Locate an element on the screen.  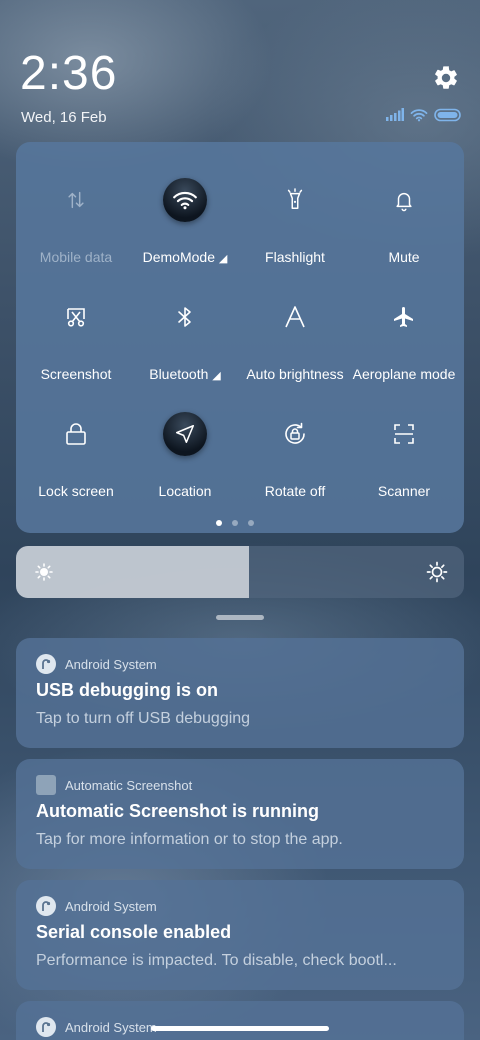
bell-icon is located at coordinates (404, 200).